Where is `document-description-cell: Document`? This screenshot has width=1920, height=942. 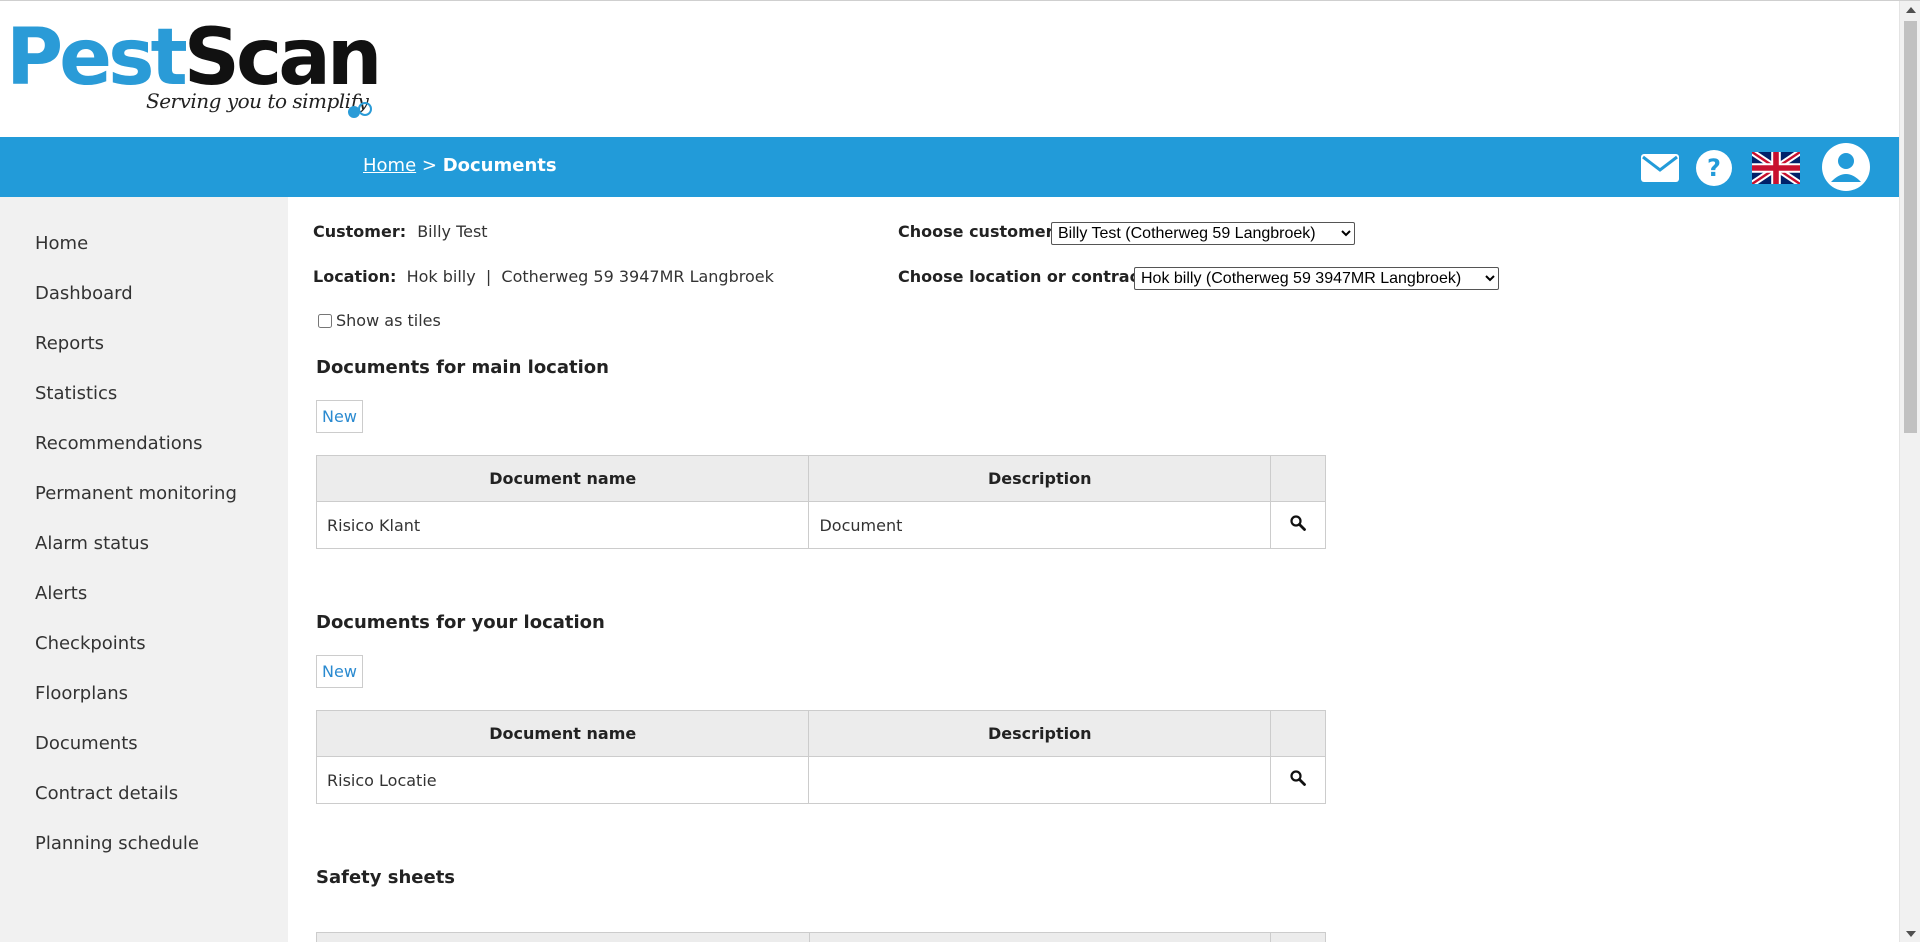 document-description-cell: Document is located at coordinates (1039, 525).